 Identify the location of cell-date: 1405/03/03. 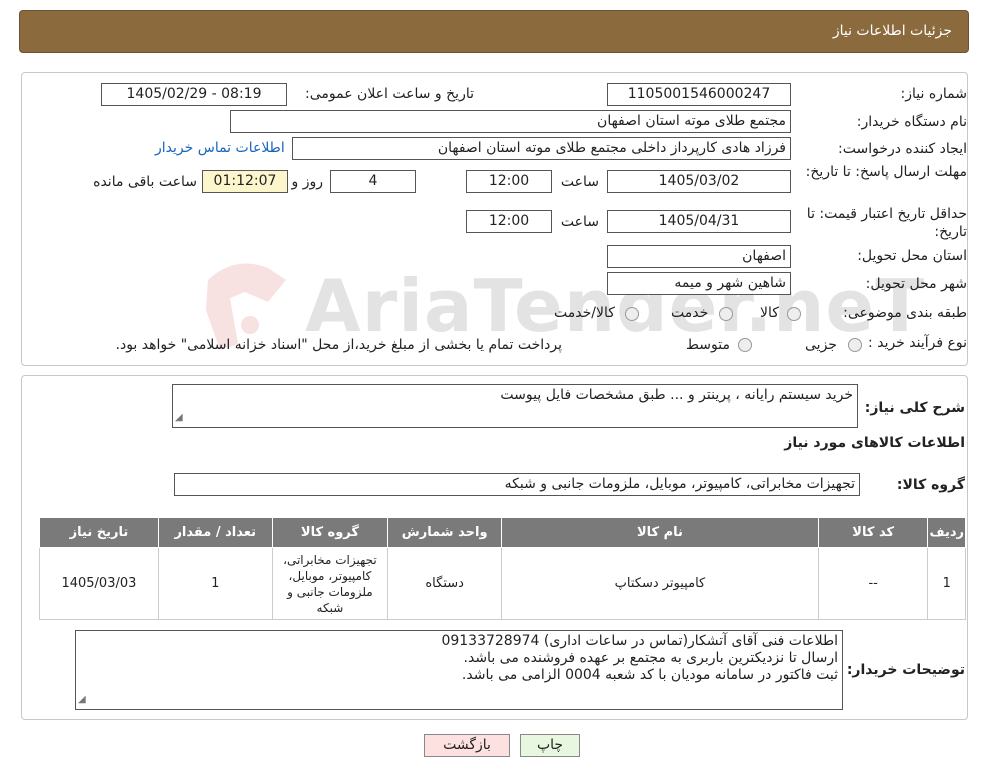
(99, 583).